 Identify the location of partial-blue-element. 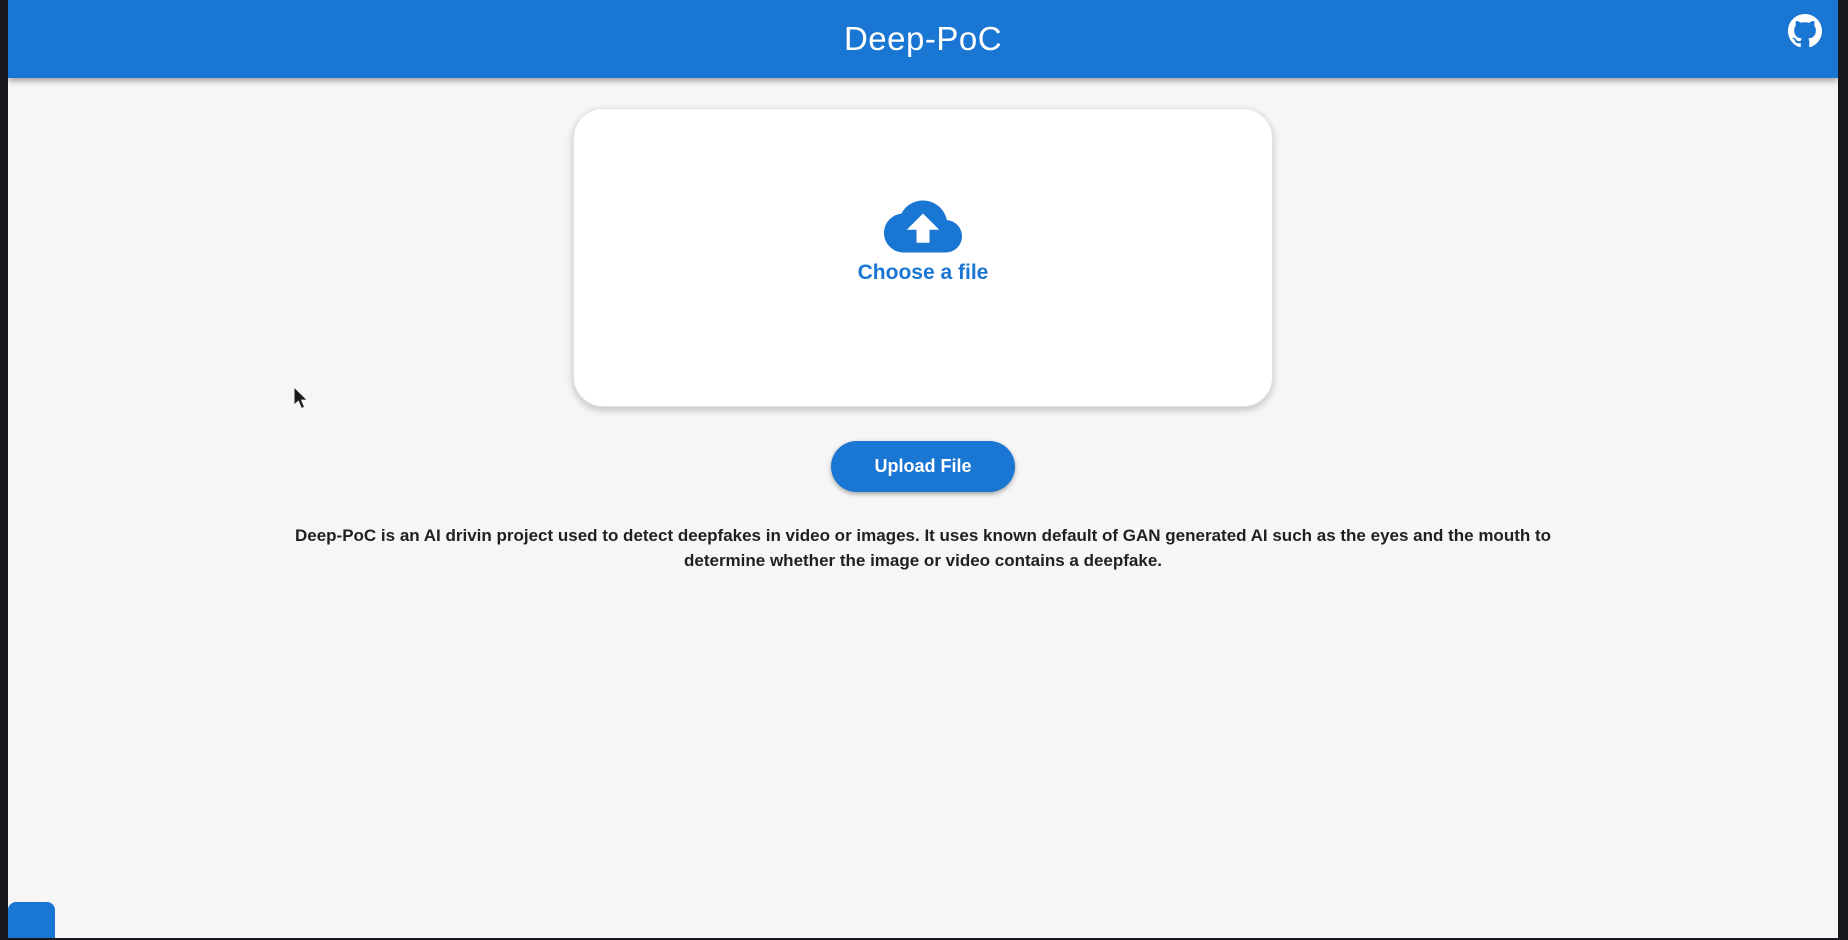
(31, 920).